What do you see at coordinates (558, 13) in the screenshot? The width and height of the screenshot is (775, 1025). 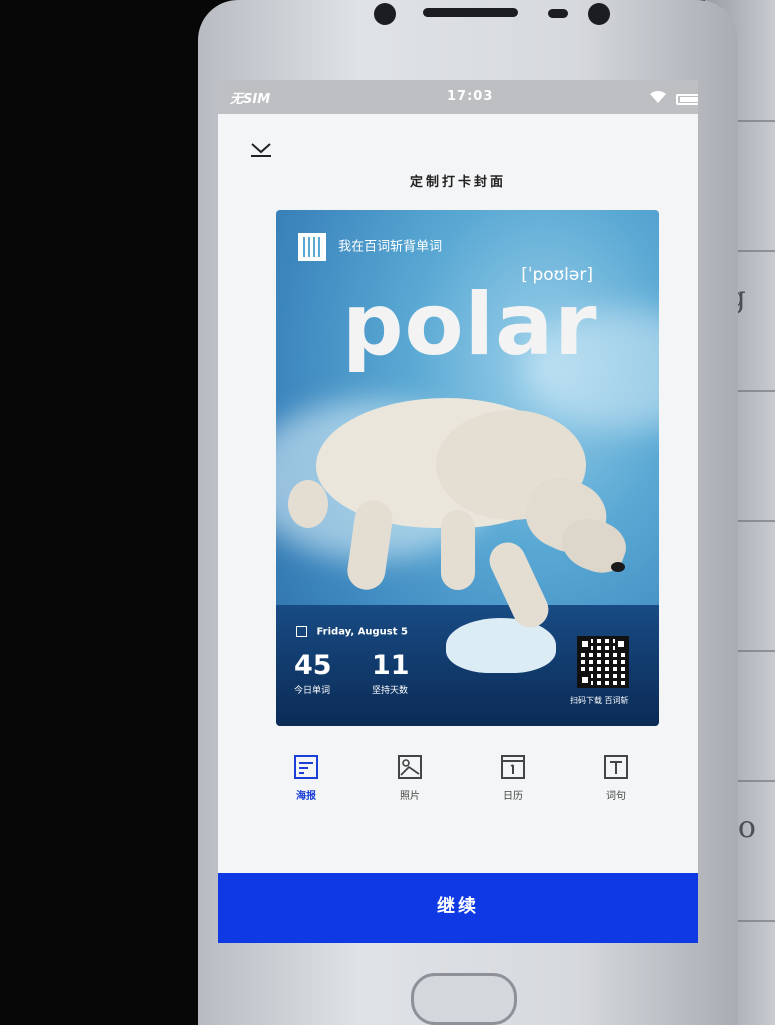 I see `proximity-sensor` at bounding box center [558, 13].